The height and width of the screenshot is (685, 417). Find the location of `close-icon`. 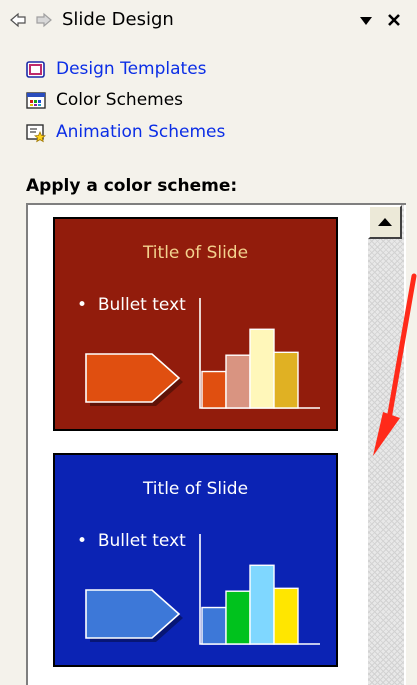

close-icon is located at coordinates (394, 20).